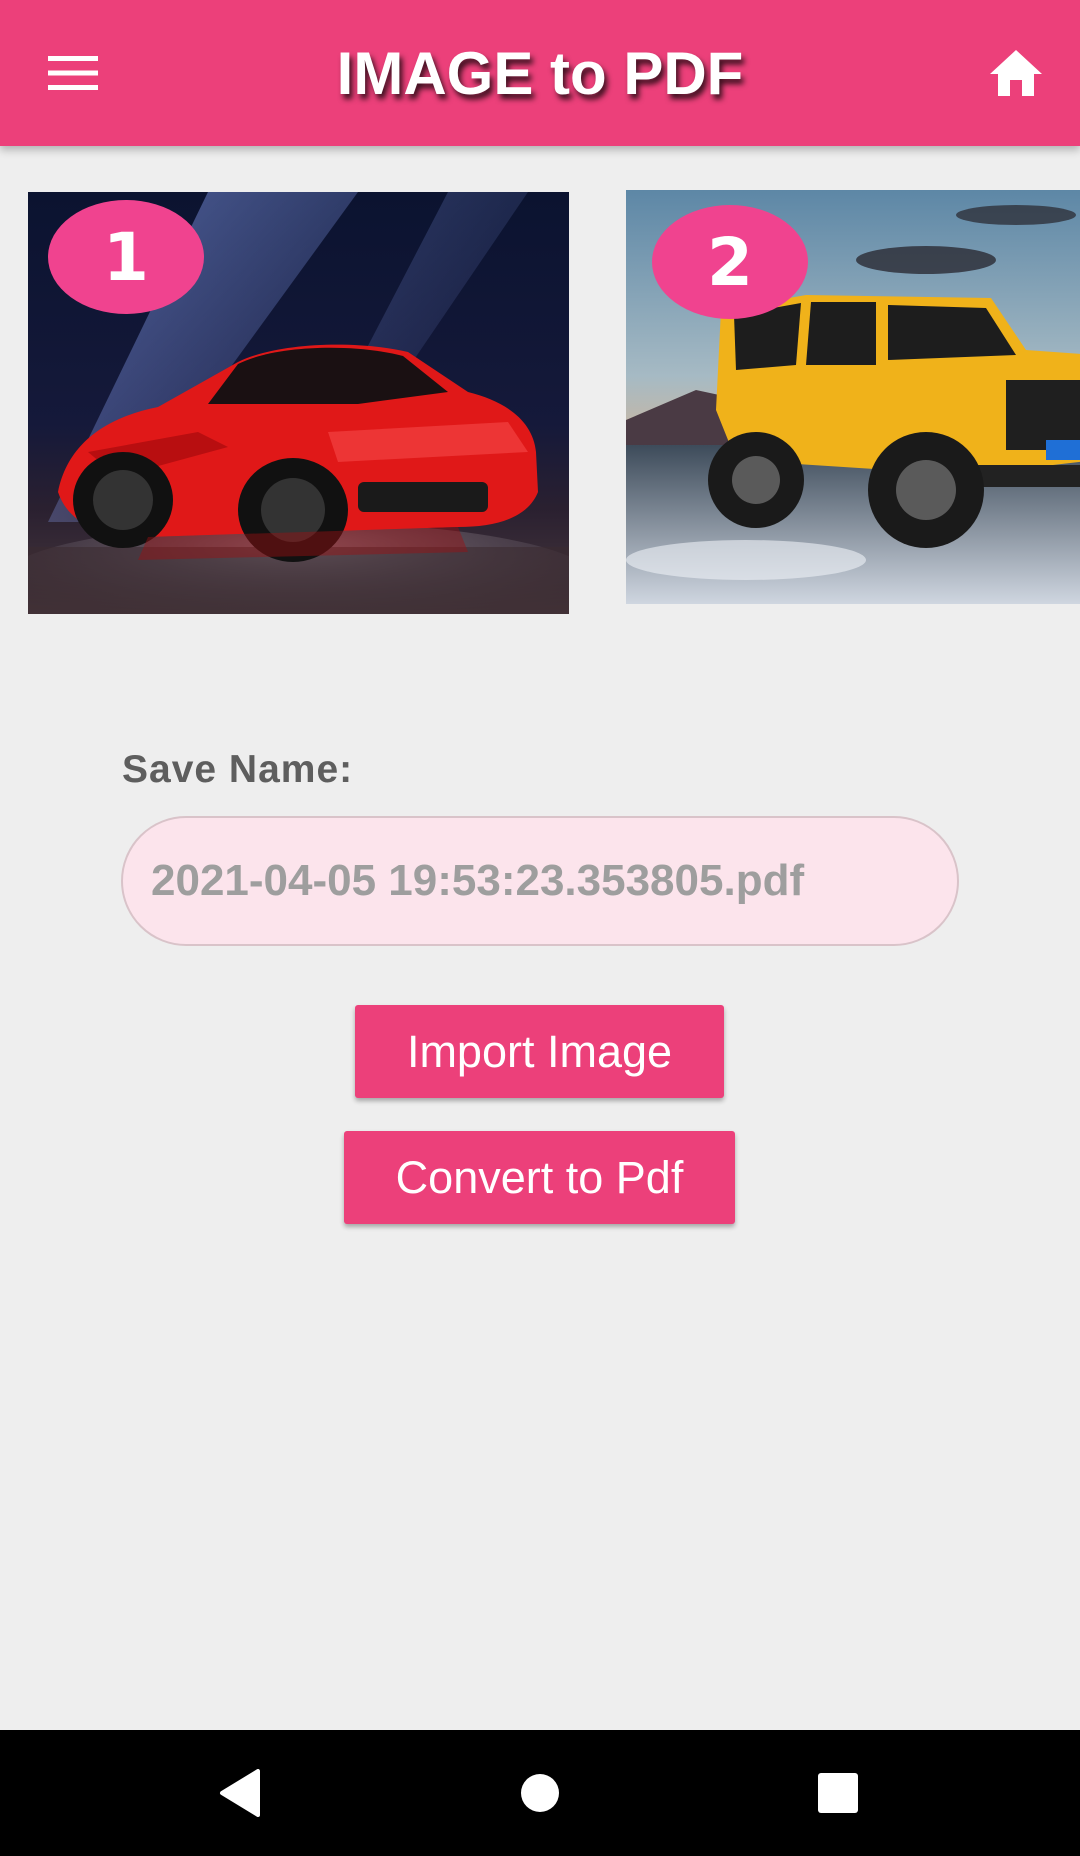  I want to click on app-title: IMAGE to PDF, so click(540, 73).